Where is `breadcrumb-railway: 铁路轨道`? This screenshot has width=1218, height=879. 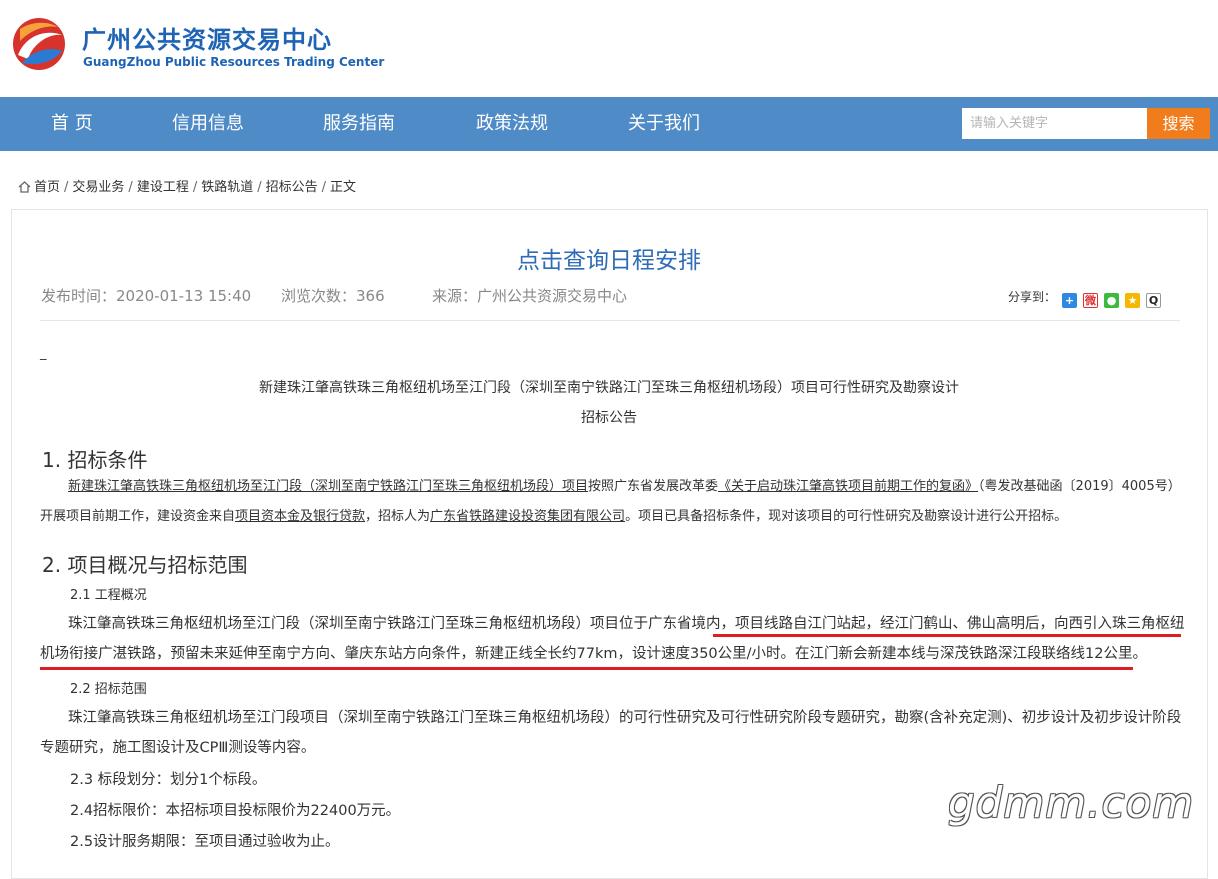
breadcrumb-railway: 铁路轨道 is located at coordinates (227, 187).